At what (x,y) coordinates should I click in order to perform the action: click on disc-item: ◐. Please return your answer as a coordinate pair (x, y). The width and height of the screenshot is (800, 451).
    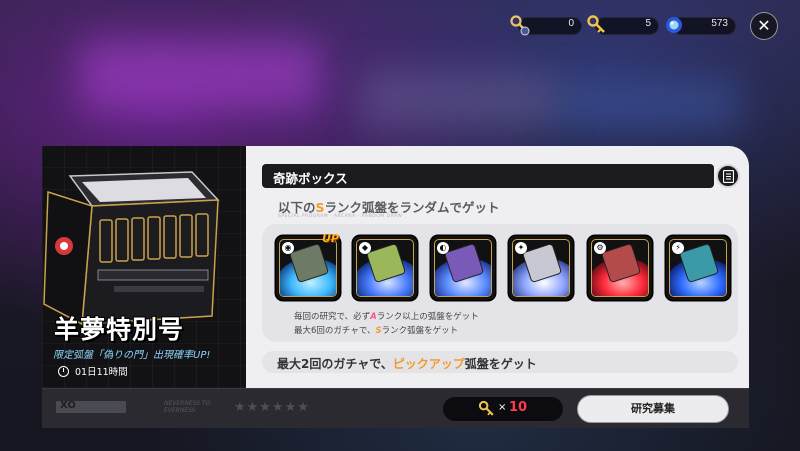
    Looking at the image, I should click on (463, 268).